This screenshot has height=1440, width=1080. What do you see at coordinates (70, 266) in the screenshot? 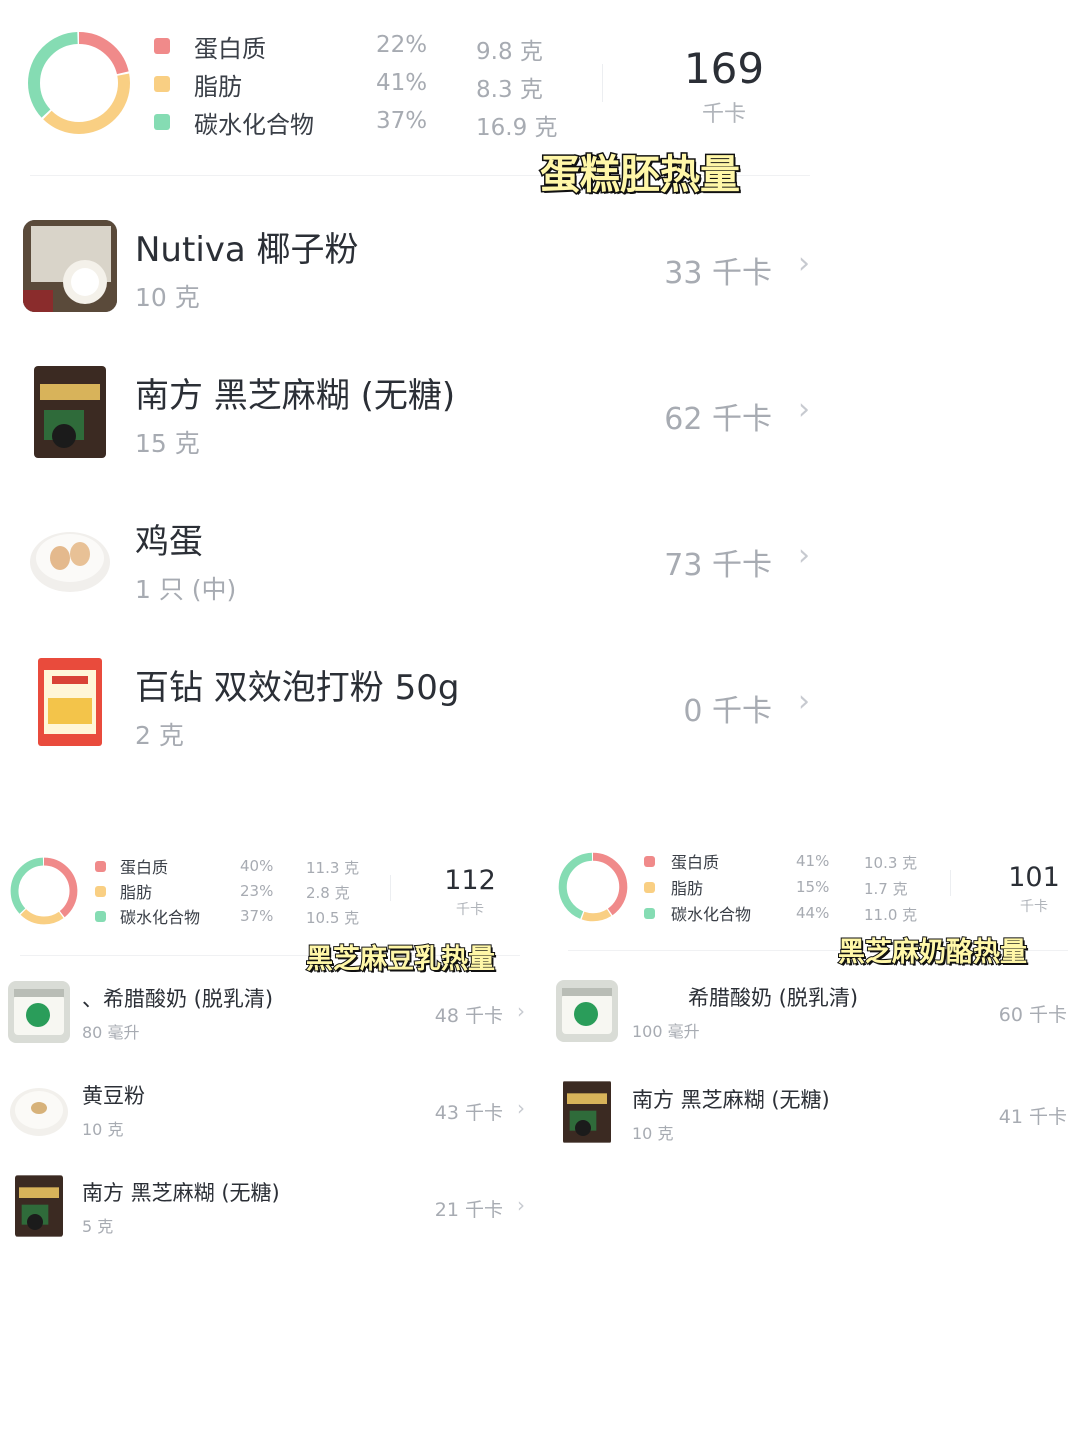
I see `coconut-flour-package-icon` at bounding box center [70, 266].